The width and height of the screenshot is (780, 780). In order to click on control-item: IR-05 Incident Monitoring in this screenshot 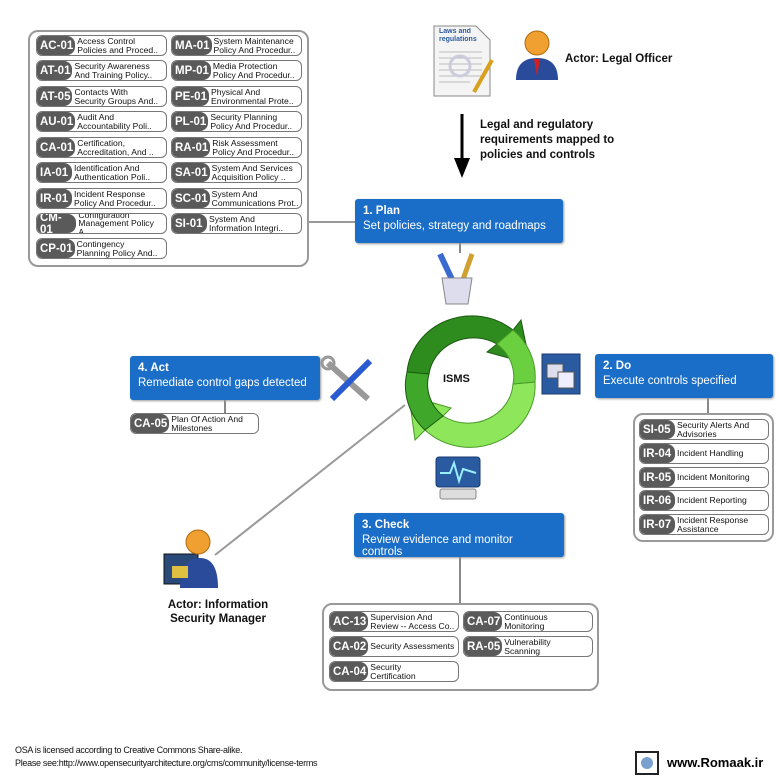, I will do `click(704, 477)`.